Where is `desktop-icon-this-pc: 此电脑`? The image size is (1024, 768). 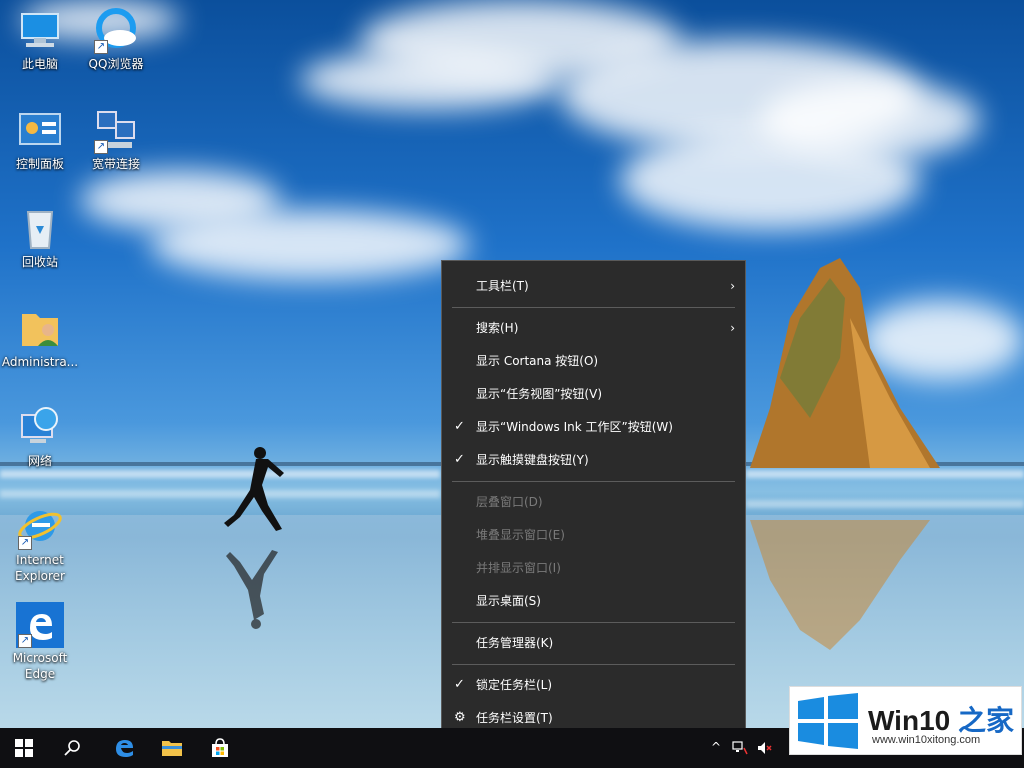
desktop-icon-this-pc: 此电脑 is located at coordinates (40, 40).